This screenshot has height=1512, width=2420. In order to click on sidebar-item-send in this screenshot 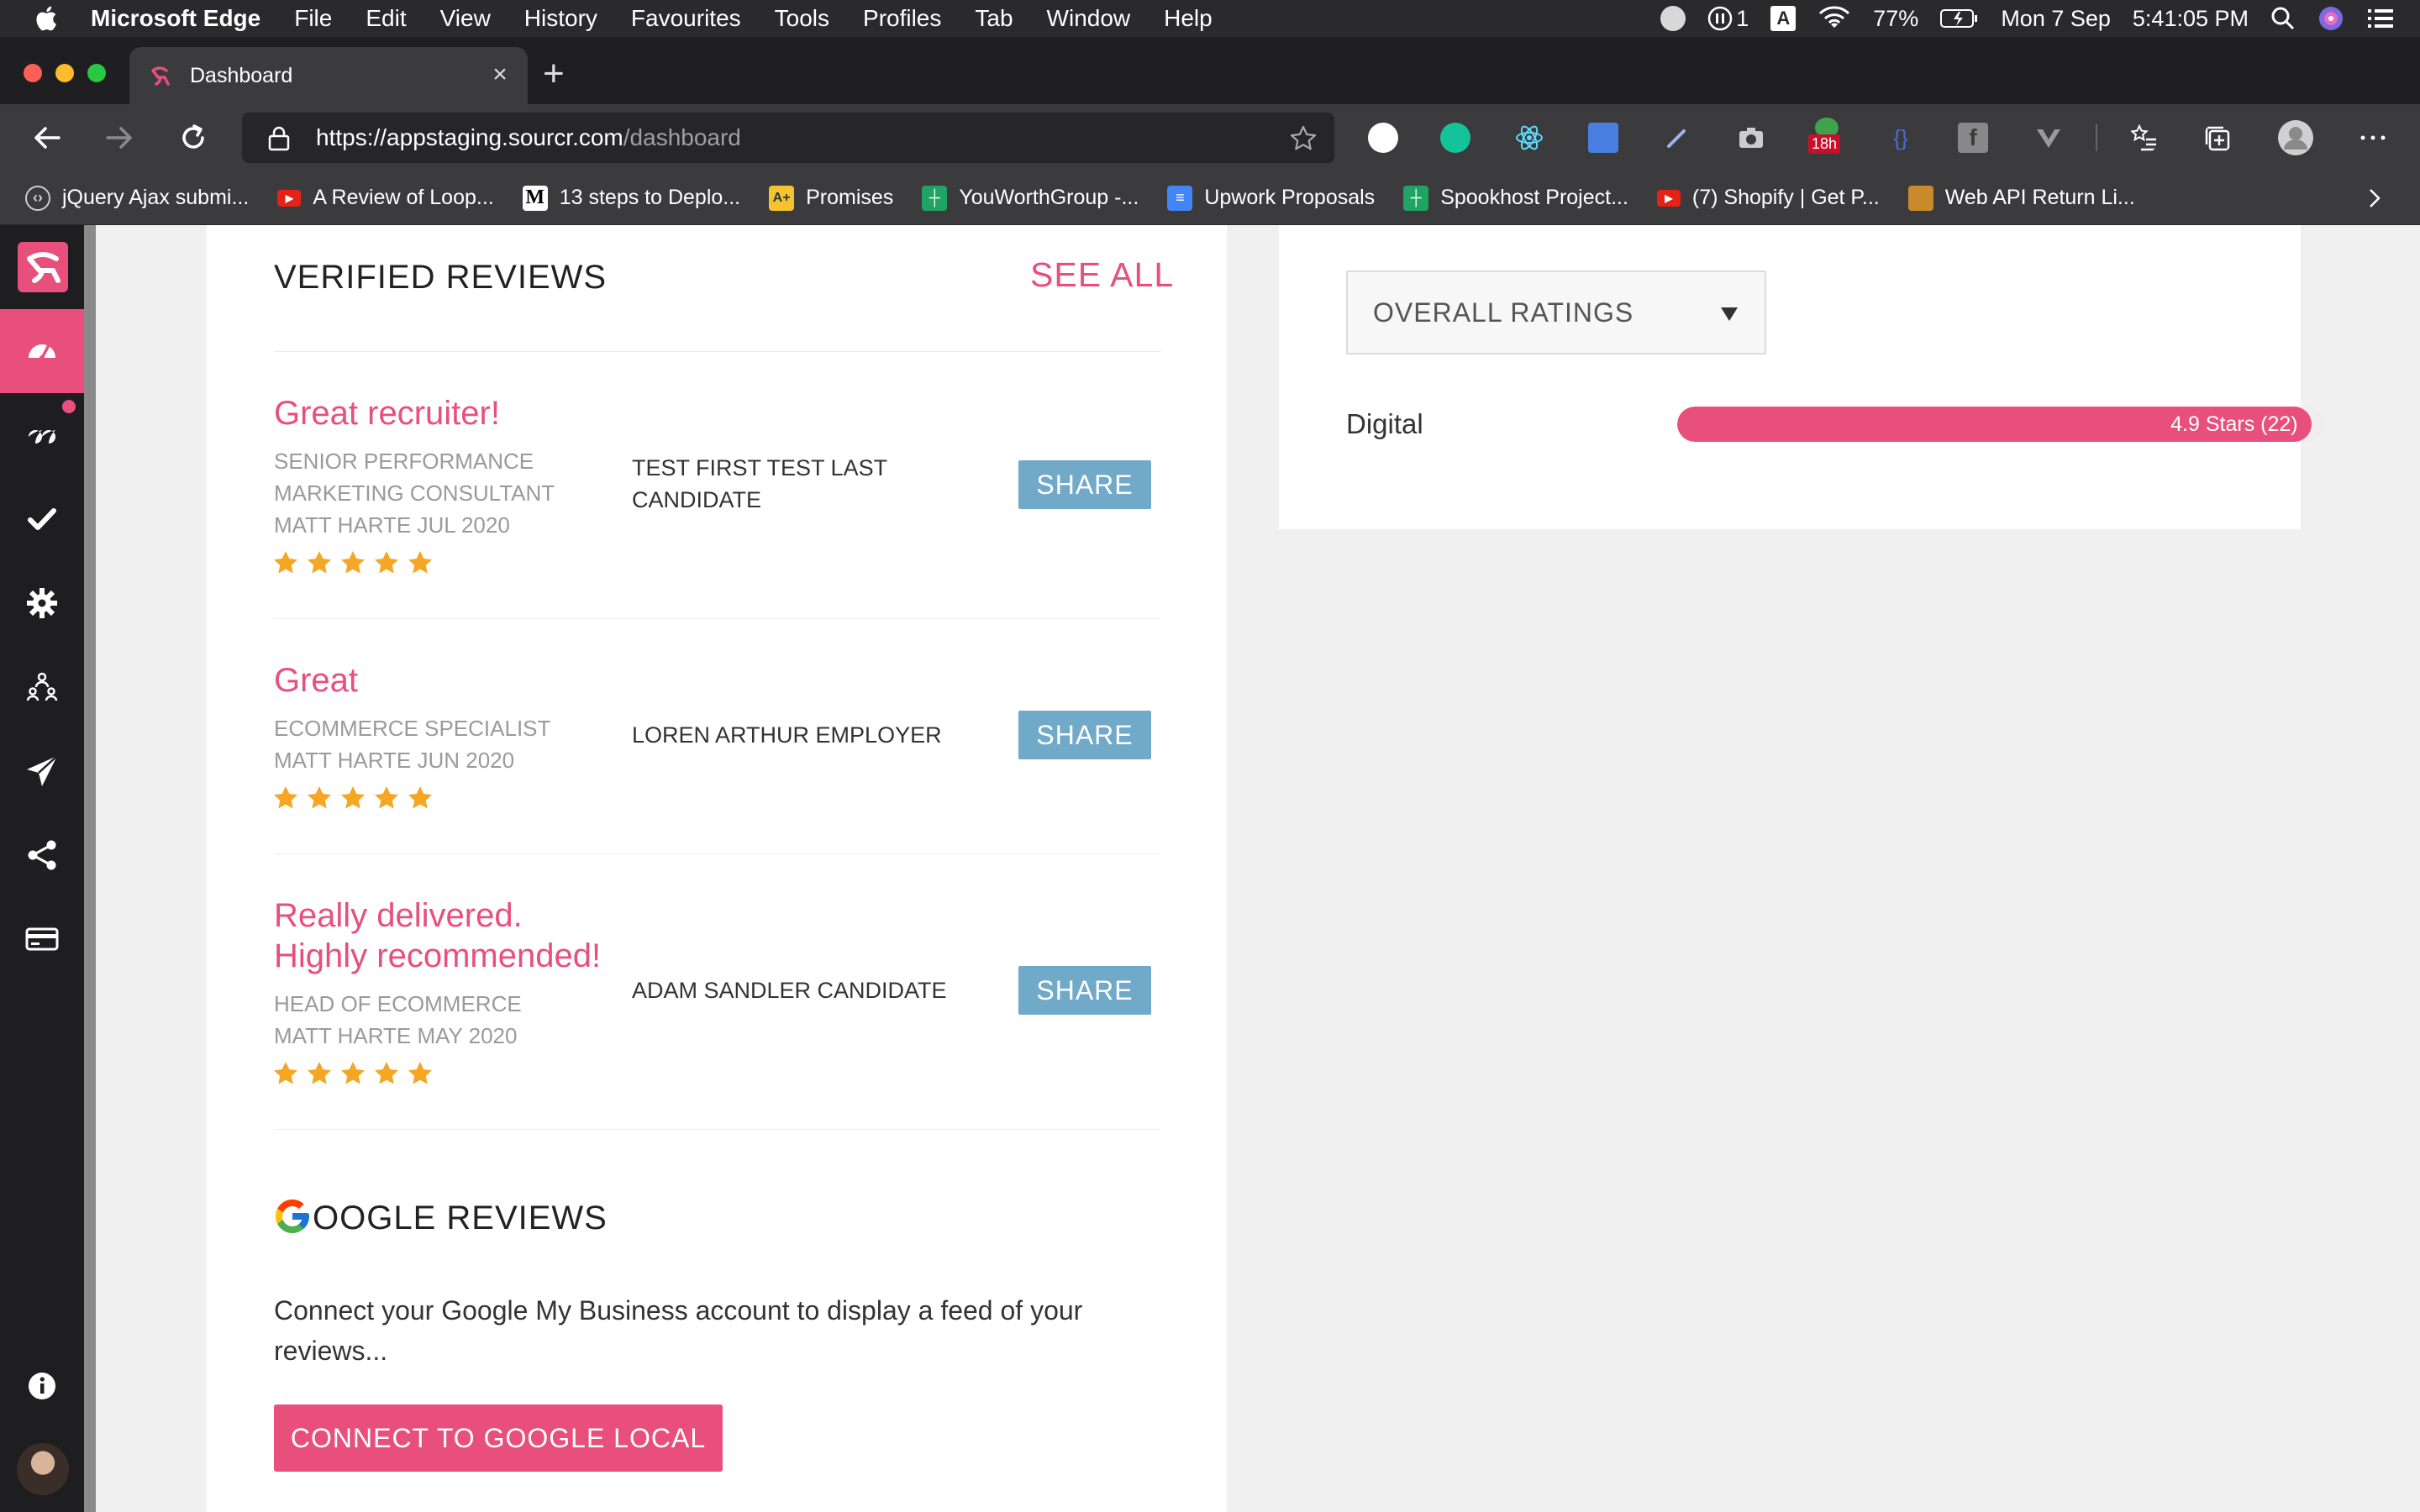, I will do `click(42, 771)`.